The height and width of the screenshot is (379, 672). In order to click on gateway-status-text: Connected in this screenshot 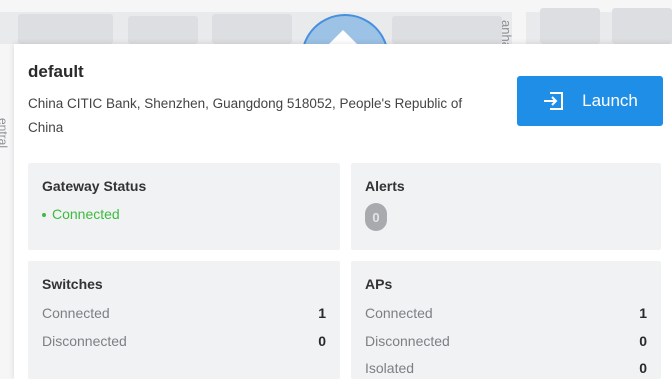, I will do `click(86, 214)`.